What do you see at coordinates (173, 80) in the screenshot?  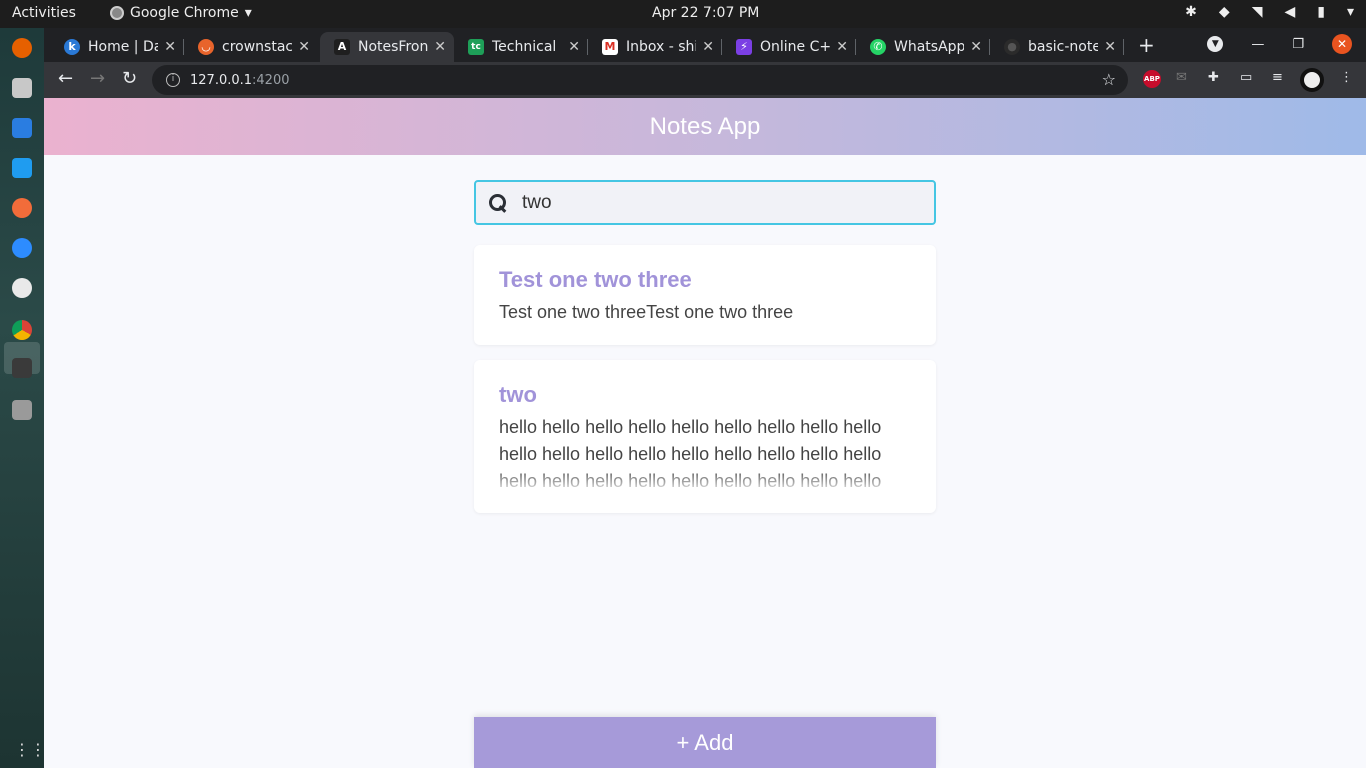 I see `site-info-icon: i` at bounding box center [173, 80].